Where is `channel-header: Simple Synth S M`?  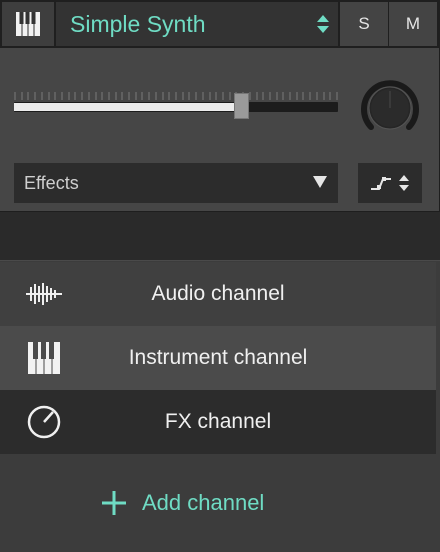
channel-header: Simple Synth S M is located at coordinates (220, 24).